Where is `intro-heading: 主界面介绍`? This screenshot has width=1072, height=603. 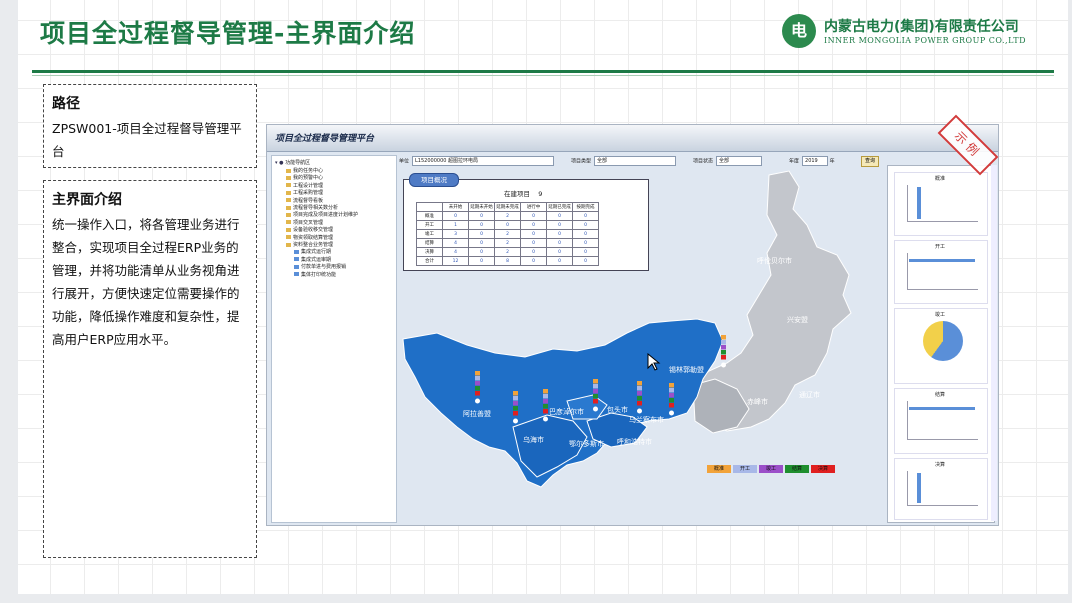
intro-heading: 主界面介绍 is located at coordinates (87, 200).